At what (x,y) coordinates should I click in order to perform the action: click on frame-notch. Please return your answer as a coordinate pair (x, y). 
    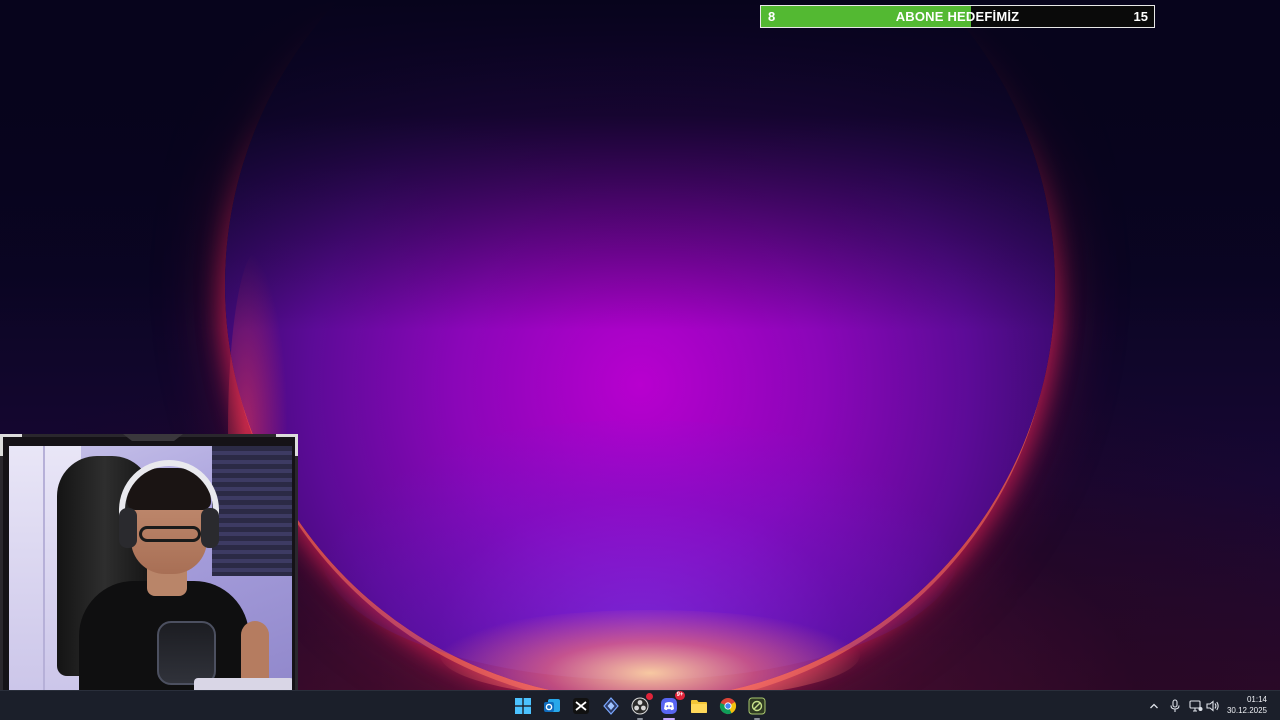
    Looking at the image, I should click on (153, 437).